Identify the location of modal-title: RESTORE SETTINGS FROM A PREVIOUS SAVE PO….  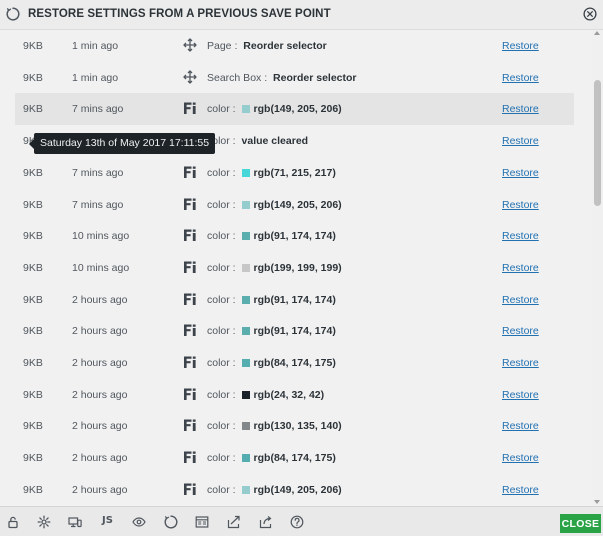
(179, 14).